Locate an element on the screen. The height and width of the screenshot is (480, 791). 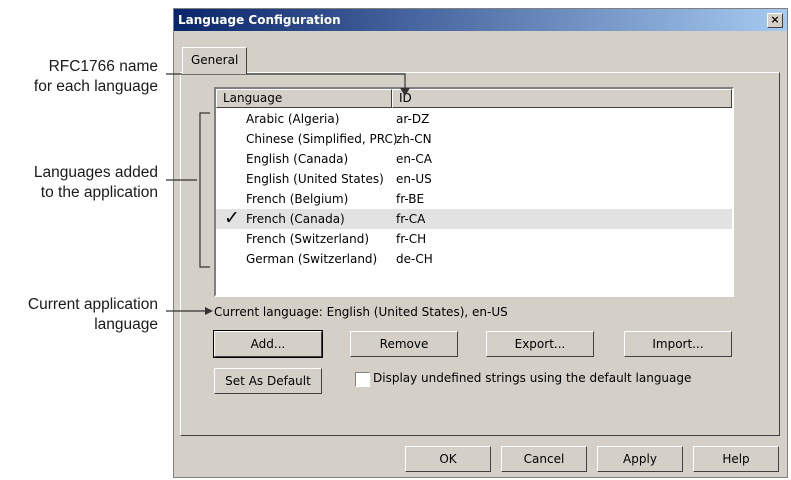
rfc-arrowhead is located at coordinates (405, 92).